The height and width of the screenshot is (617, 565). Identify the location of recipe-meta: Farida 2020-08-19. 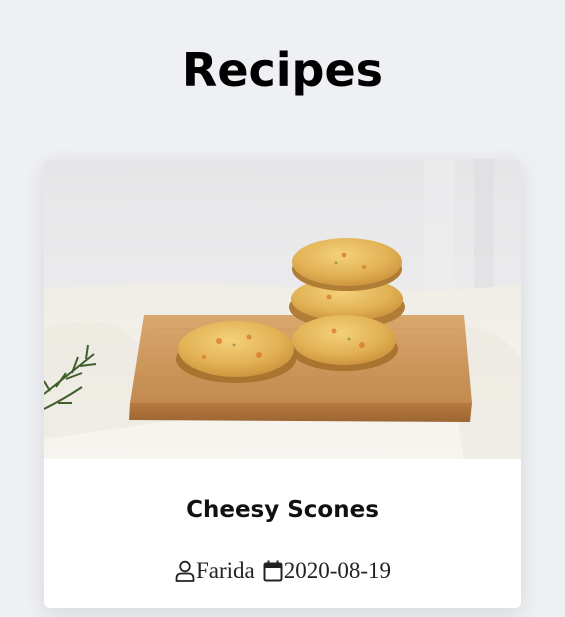
(282, 571).